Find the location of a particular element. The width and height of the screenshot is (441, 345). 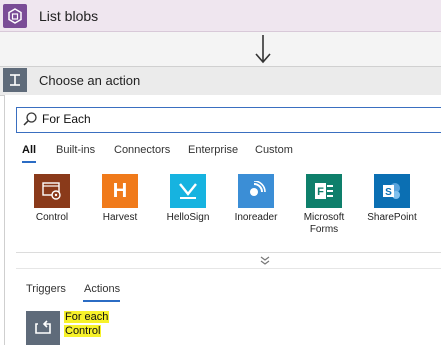

connector-label: Microsoft Forms is located at coordinates (324, 223).